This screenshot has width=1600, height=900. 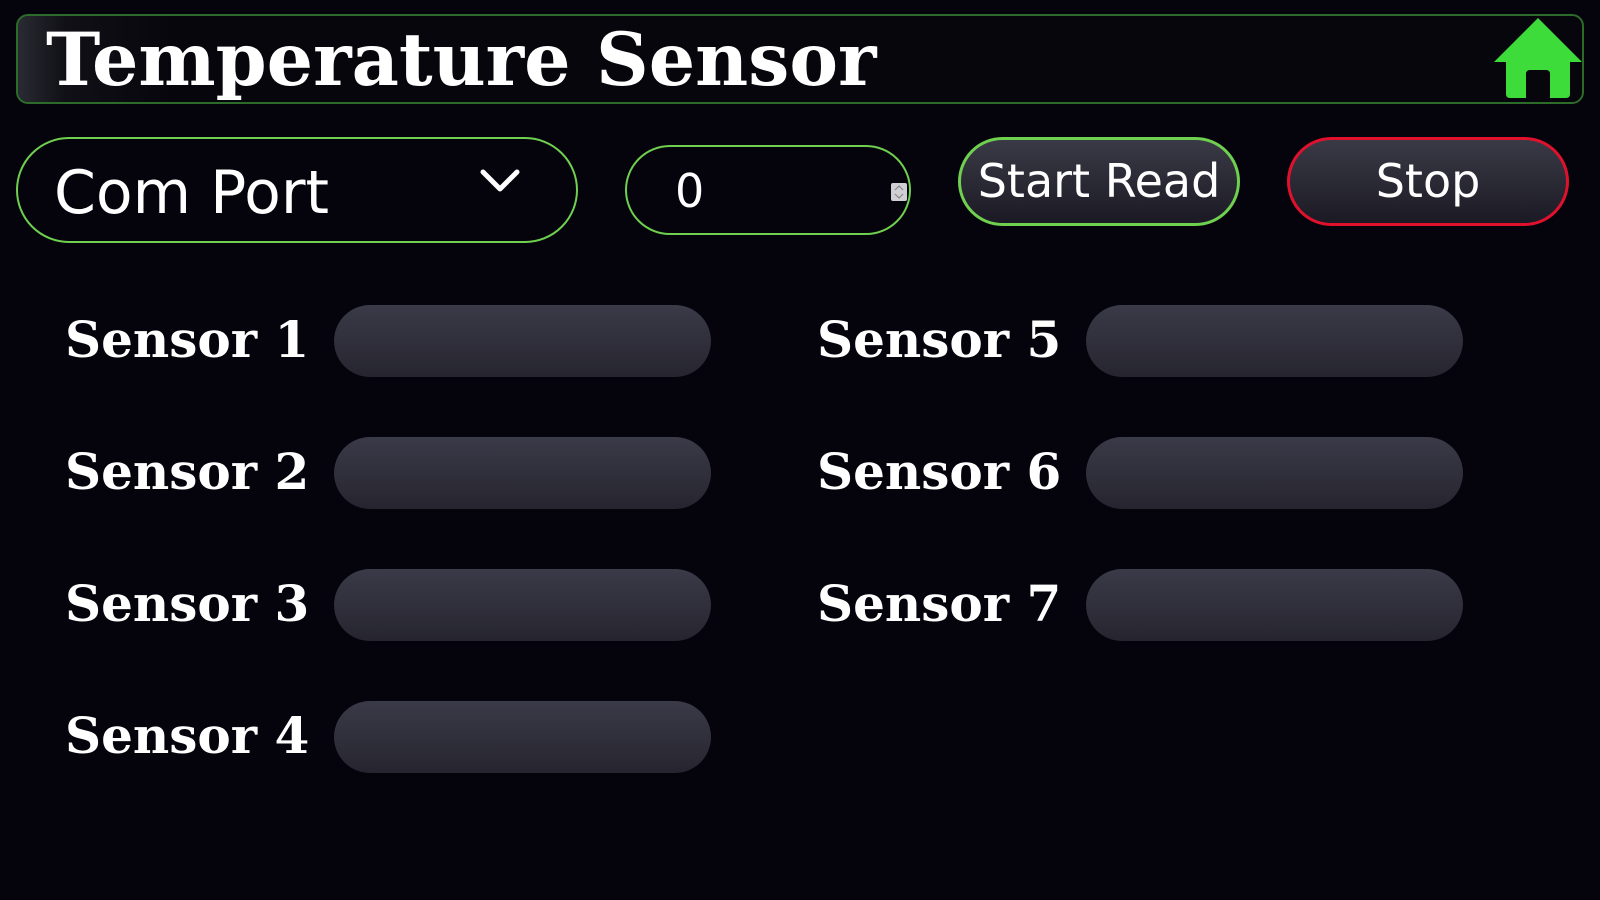 What do you see at coordinates (939, 471) in the screenshot?
I see `sensor-6-label: Sensor 6` at bounding box center [939, 471].